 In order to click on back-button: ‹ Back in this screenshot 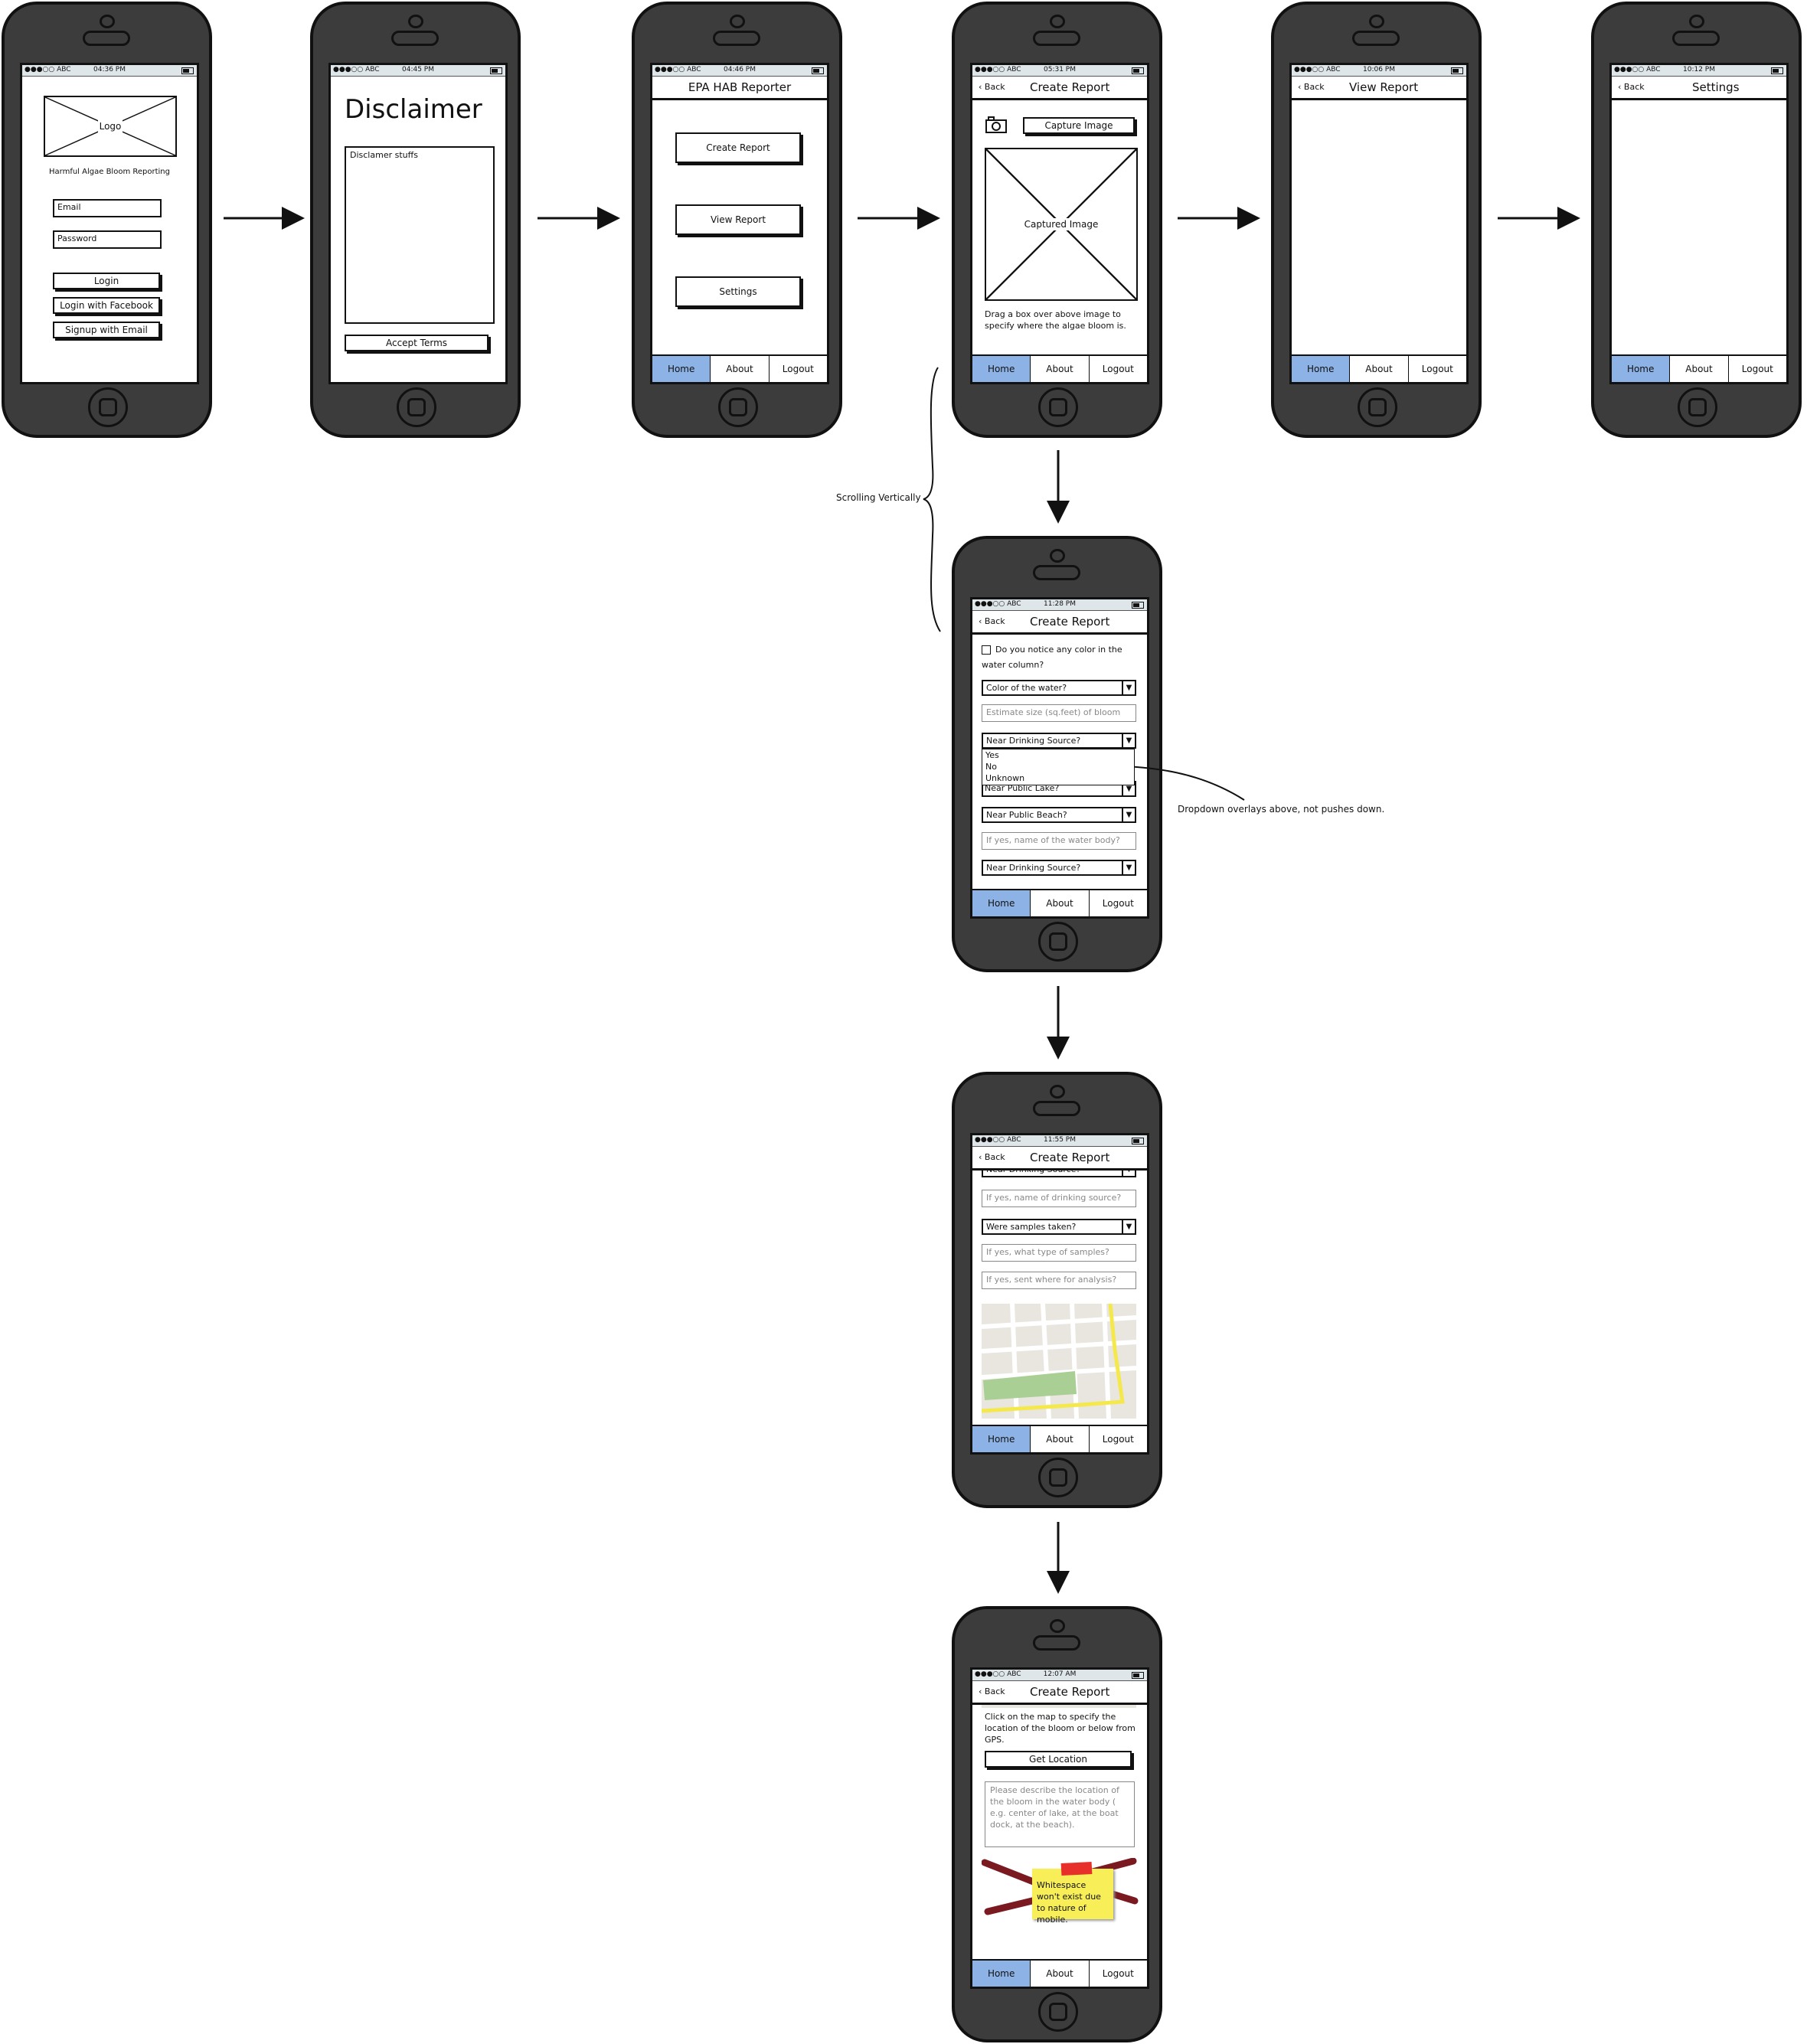, I will do `click(992, 1157)`.